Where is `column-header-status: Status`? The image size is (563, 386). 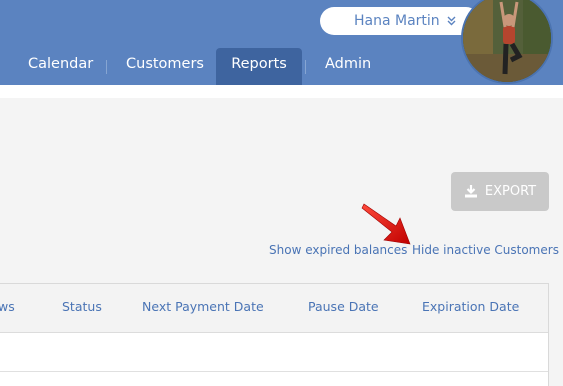 column-header-status: Status is located at coordinates (82, 306).